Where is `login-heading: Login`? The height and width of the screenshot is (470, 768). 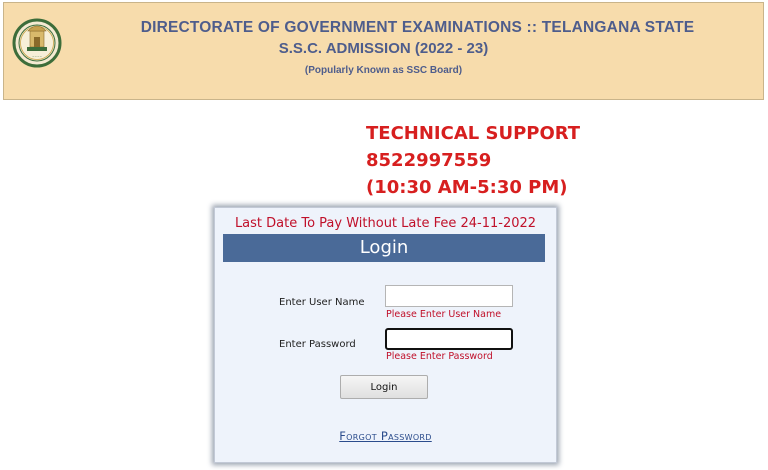
login-heading: Login is located at coordinates (384, 248).